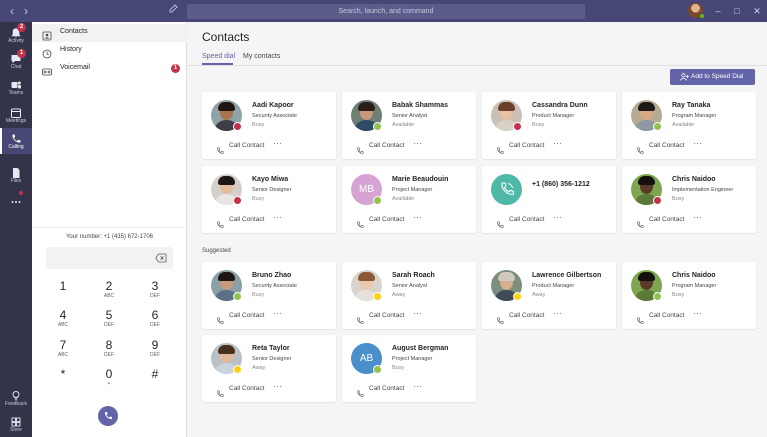 The image size is (767, 437). I want to click on contact-card: +1 (860) 356-1212 Call Contact ···, so click(549, 199).